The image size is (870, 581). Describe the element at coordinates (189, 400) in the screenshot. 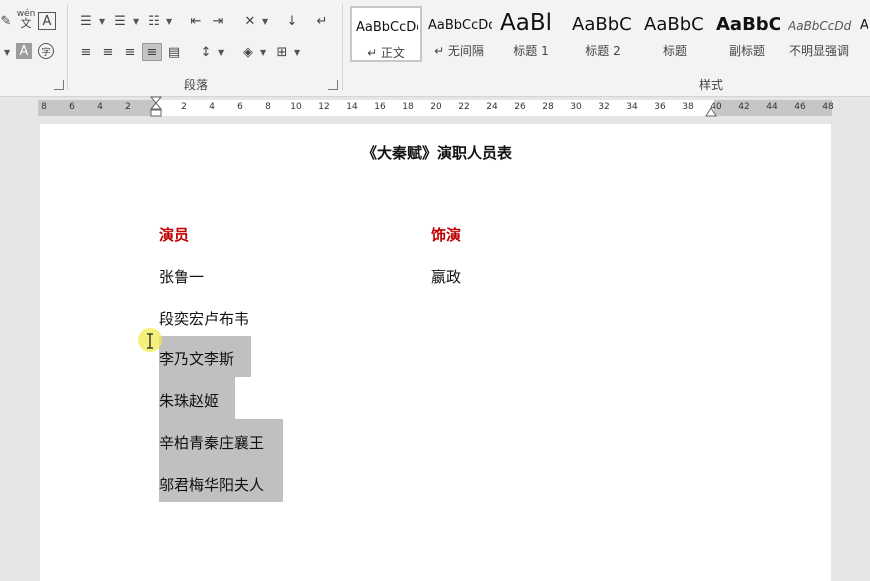

I see `actor-cell: 朱珠赵姬` at that location.